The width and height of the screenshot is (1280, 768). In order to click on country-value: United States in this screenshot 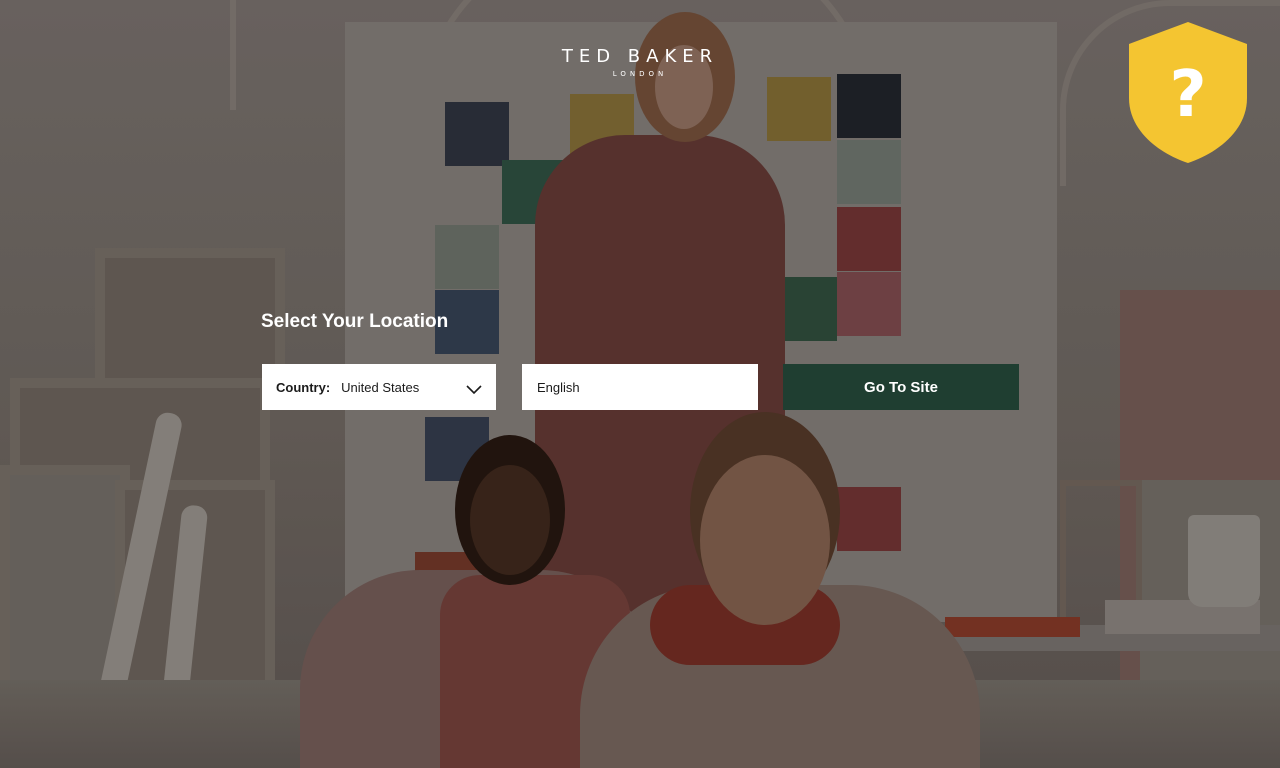, I will do `click(380, 387)`.